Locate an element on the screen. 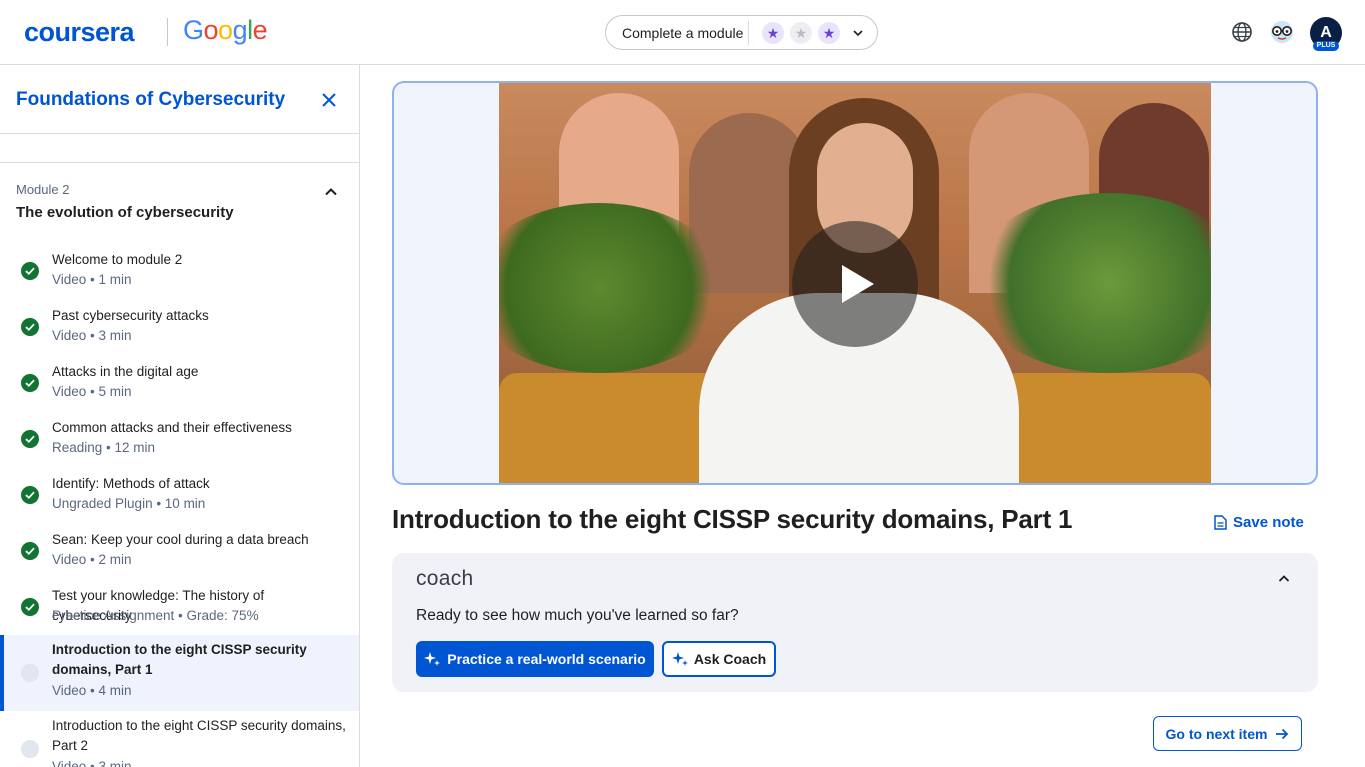 This screenshot has height=767, width=1365. module-label: Module 2 is located at coordinates (43, 189).